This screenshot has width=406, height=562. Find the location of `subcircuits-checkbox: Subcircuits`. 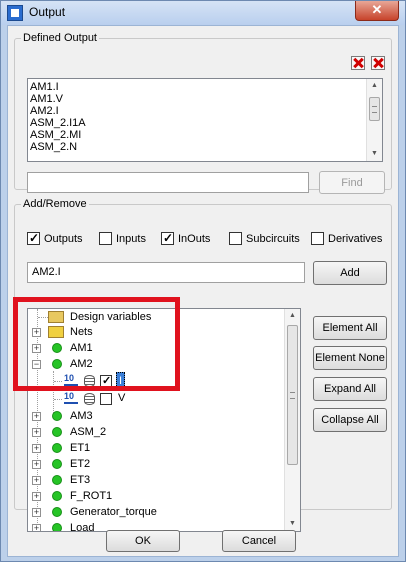

subcircuits-checkbox: Subcircuits is located at coordinates (264, 239).